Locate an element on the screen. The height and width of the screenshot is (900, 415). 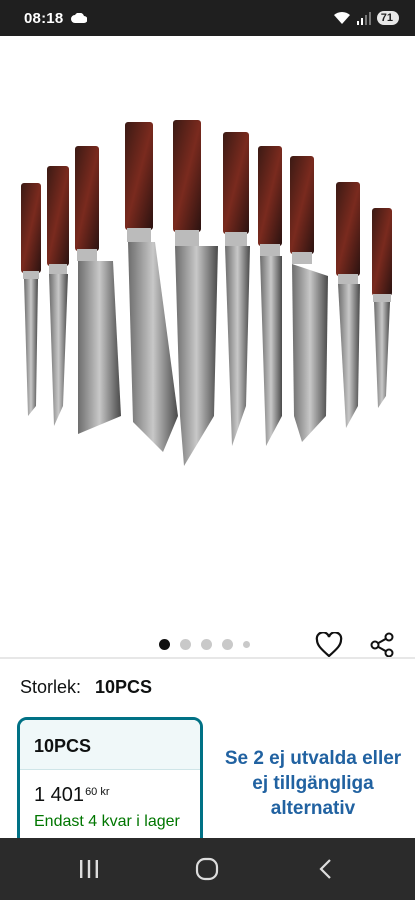
cloud-icon is located at coordinates (79, 18).